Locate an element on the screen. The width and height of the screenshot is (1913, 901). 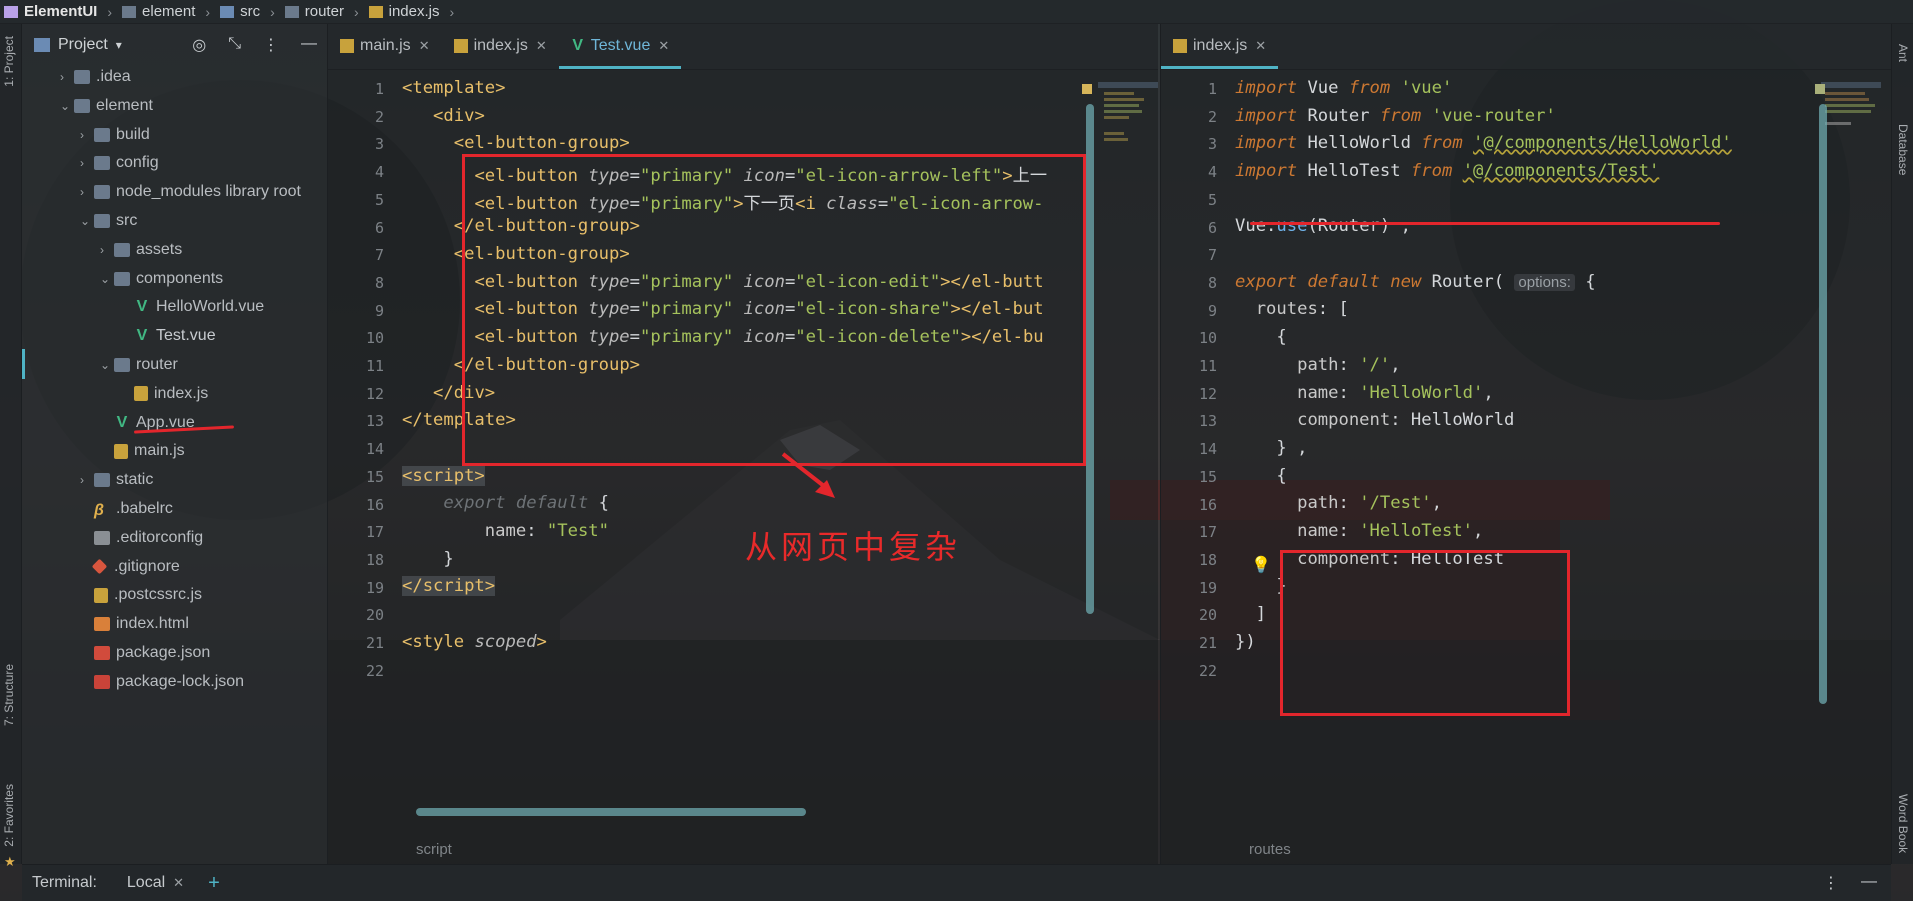
breadcrumb-element: element is located at coordinates (158, 11).